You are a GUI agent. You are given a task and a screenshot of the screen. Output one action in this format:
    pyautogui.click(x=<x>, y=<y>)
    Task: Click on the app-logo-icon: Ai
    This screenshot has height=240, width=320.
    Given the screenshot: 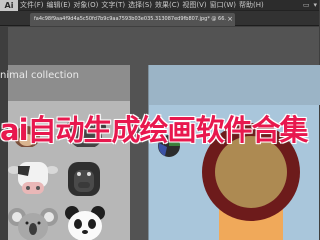 What is the action you would take?
    pyautogui.click(x=9, y=5)
    